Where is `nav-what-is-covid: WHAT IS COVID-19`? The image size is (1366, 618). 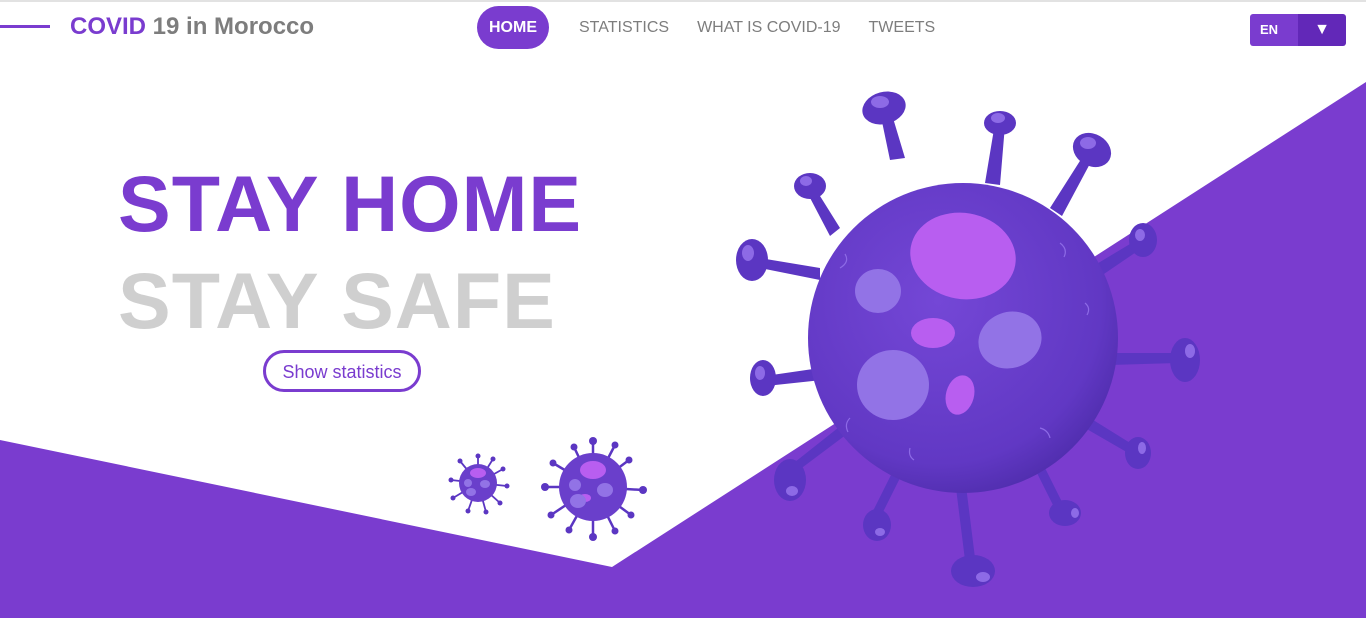
nav-what-is-covid: WHAT IS COVID-19 is located at coordinates (768, 28).